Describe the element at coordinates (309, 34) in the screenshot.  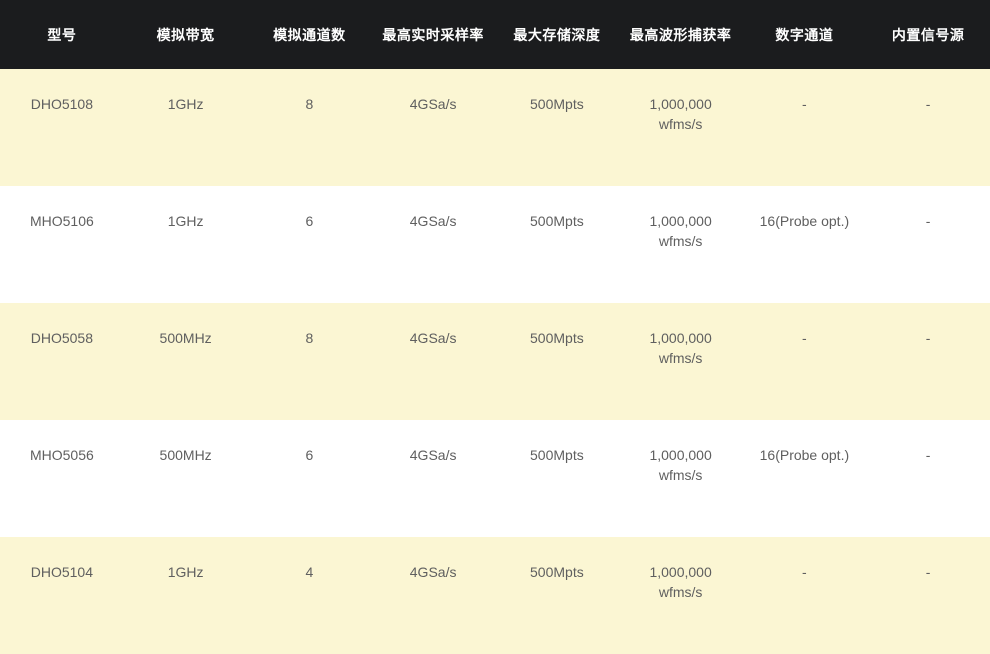
I see `header-channels: 模拟通道数` at that location.